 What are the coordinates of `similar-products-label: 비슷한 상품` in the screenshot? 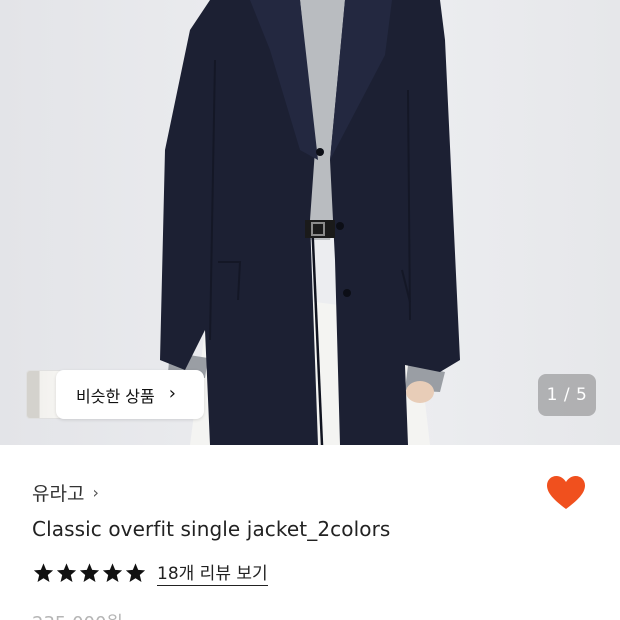 It's located at (115, 396).